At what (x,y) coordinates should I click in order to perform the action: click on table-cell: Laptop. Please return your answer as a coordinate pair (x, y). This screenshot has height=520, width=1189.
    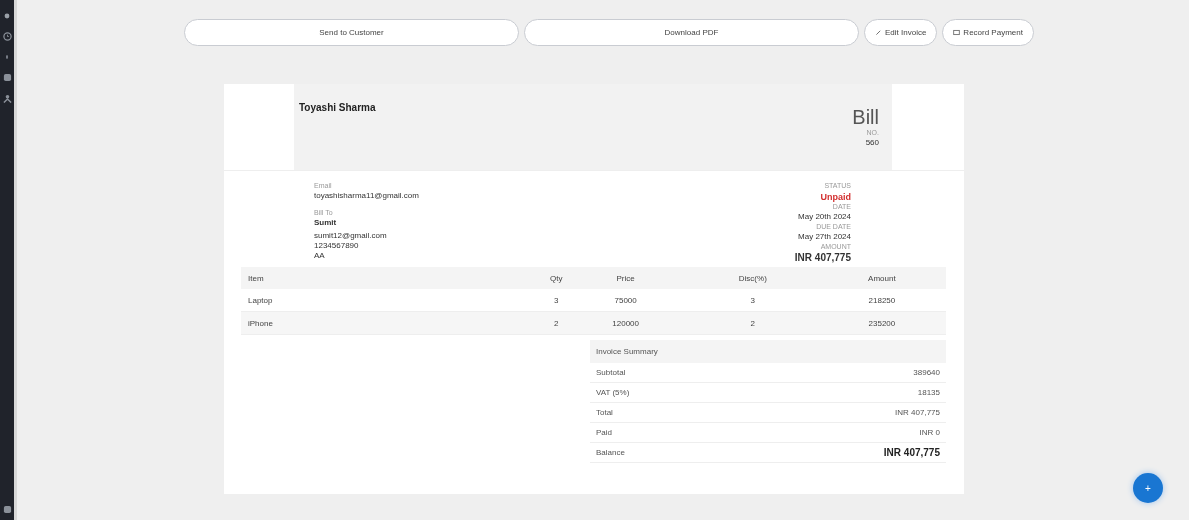
    Looking at the image, I should click on (395, 300).